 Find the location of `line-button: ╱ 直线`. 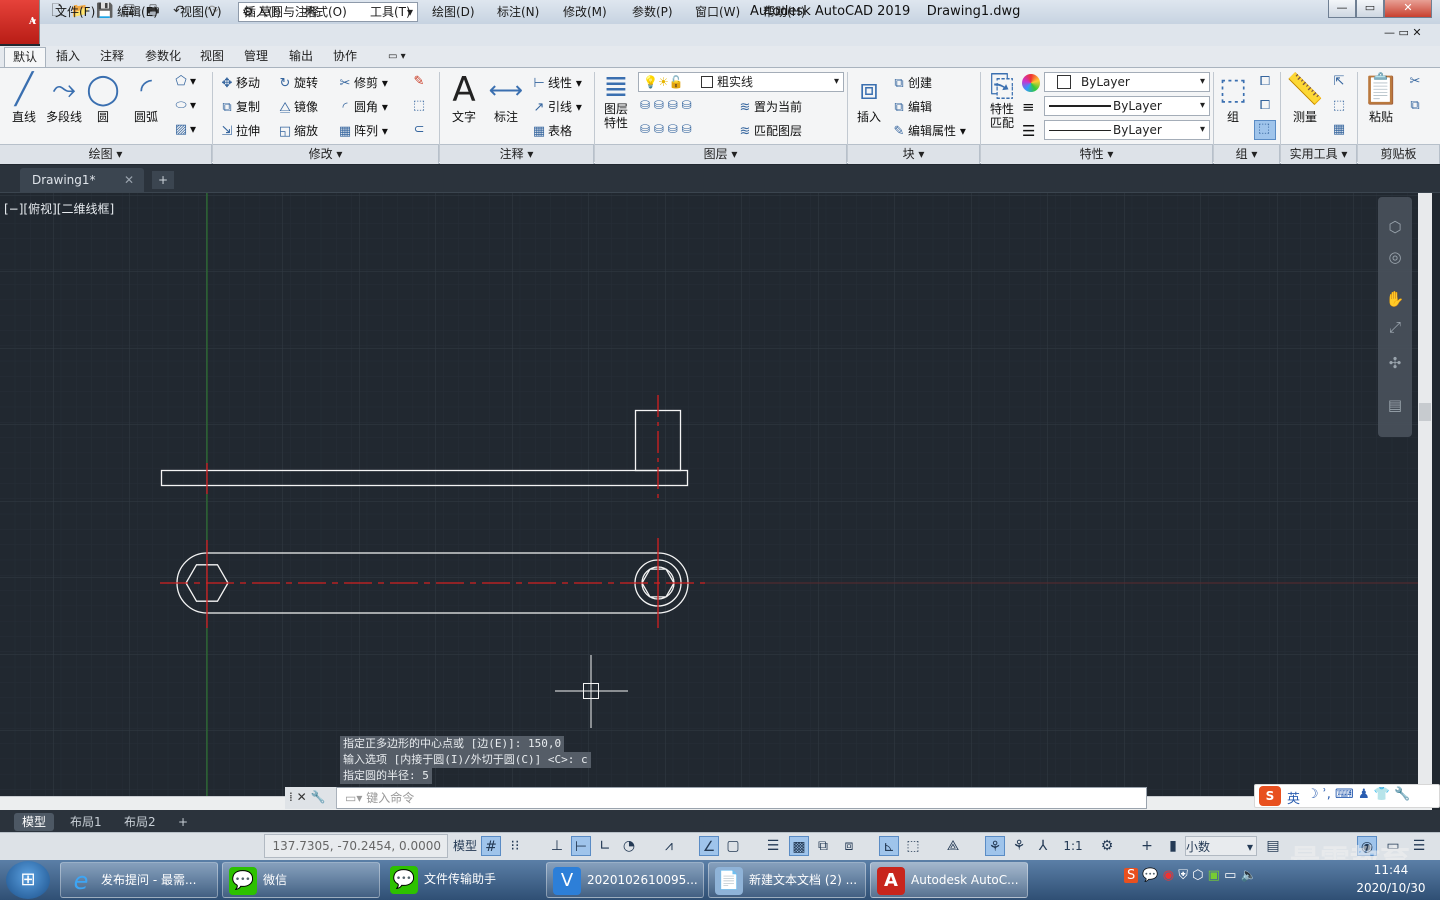

line-button: ╱ 直线 is located at coordinates (24, 98).